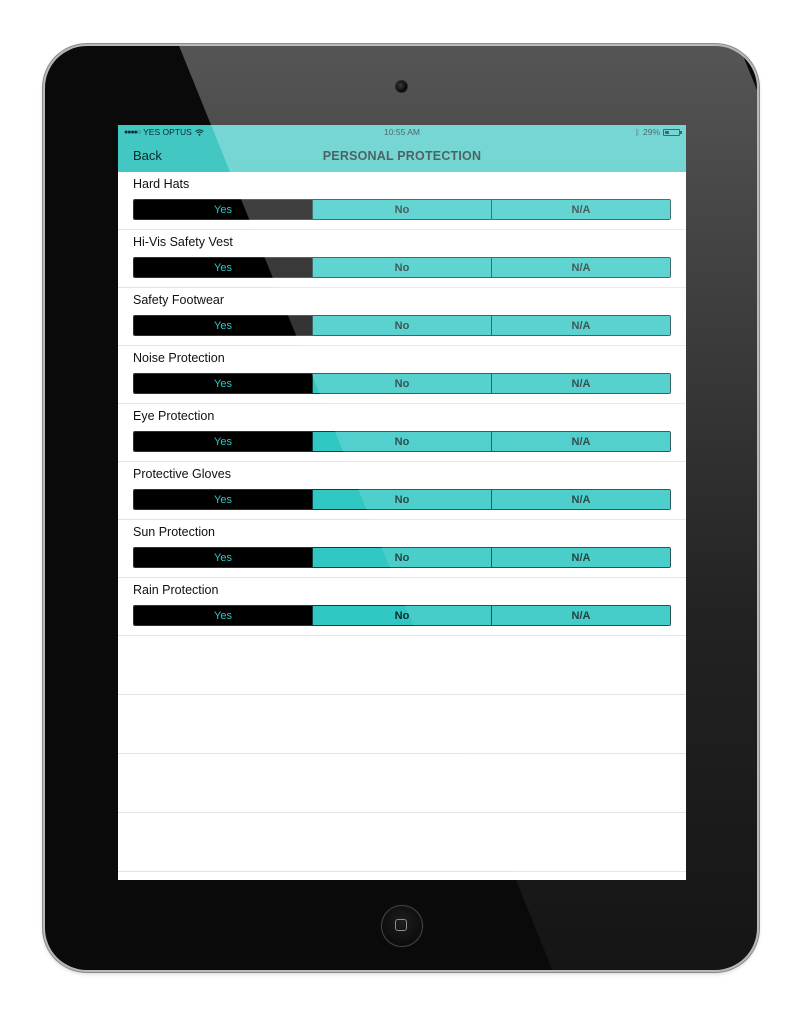 This screenshot has width=800, height=1022. I want to click on battery-percent: 29%, so click(651, 132).